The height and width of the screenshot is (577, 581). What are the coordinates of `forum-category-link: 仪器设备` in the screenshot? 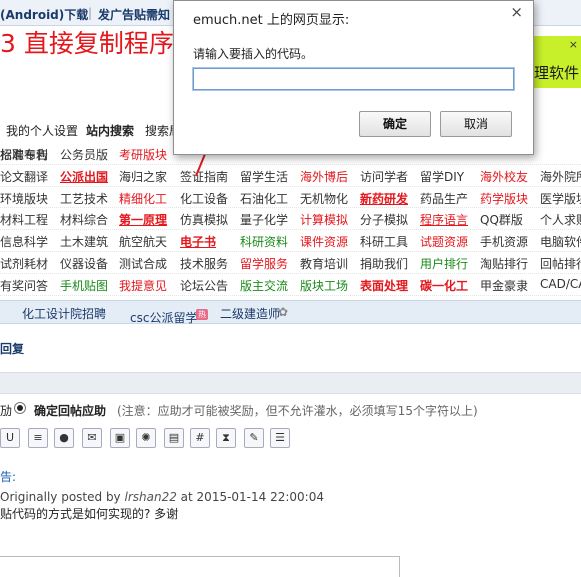 It's located at (84, 263).